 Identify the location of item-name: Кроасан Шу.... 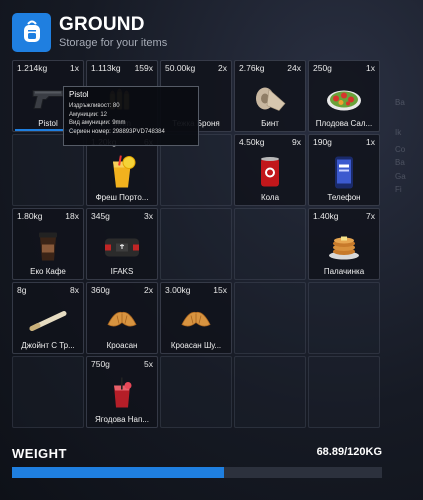
(196, 345).